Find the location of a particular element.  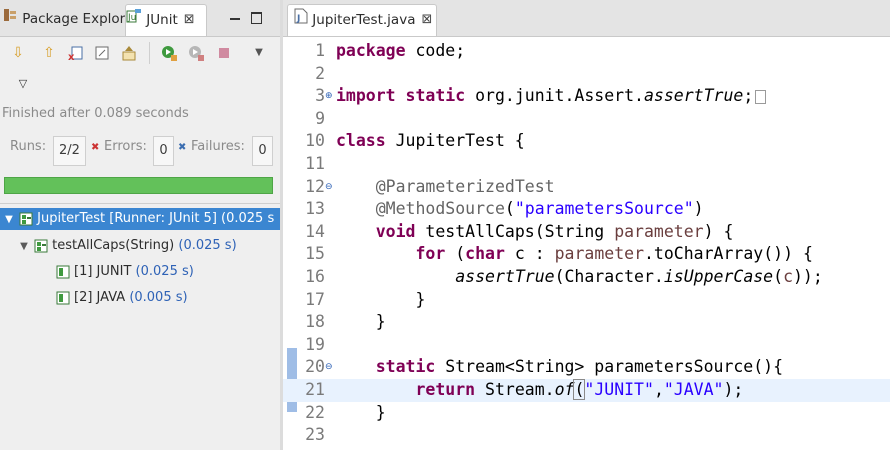

tree-row-test-case: [2] JAVA (0.005 s) is located at coordinates (122, 298).